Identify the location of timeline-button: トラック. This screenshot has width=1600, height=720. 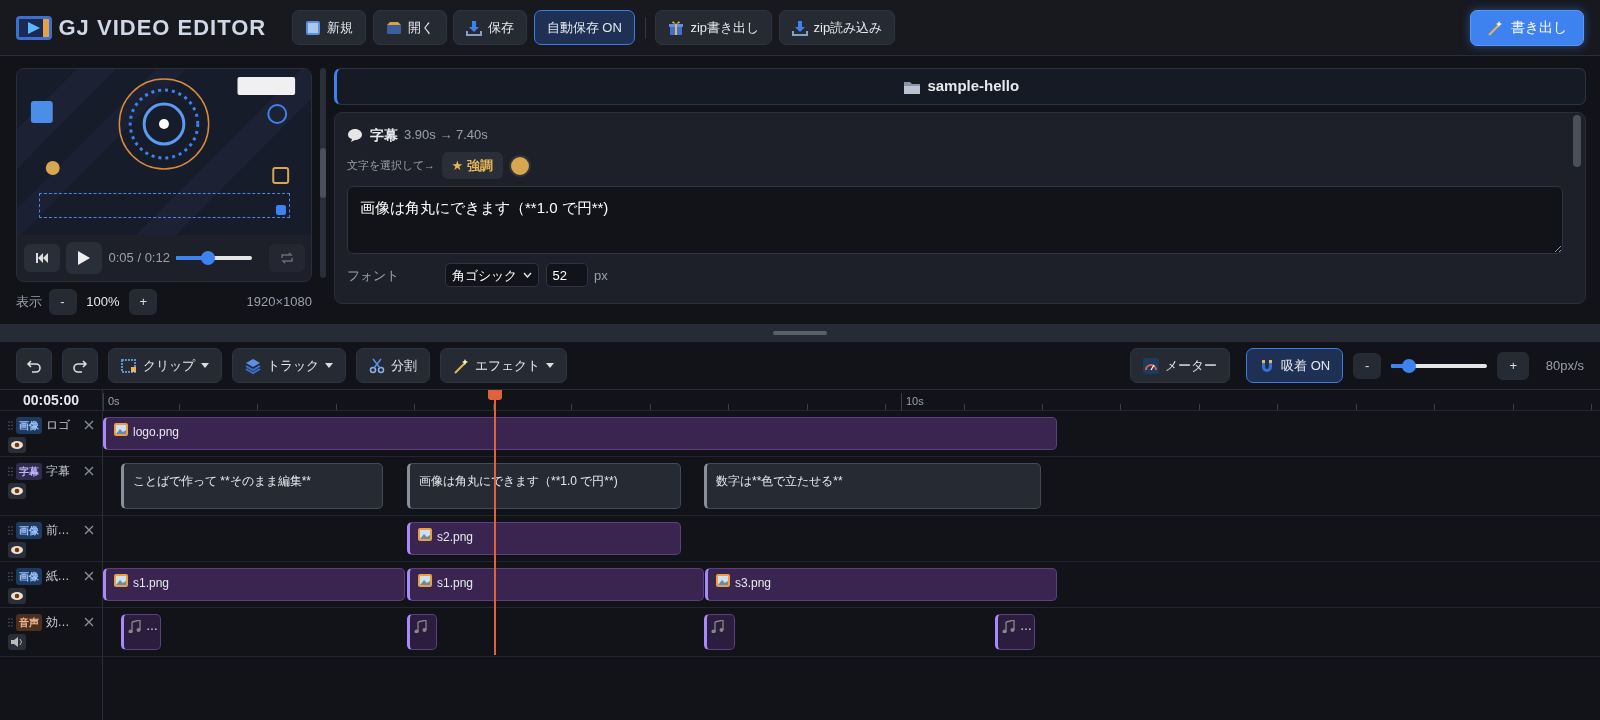
(289, 365).